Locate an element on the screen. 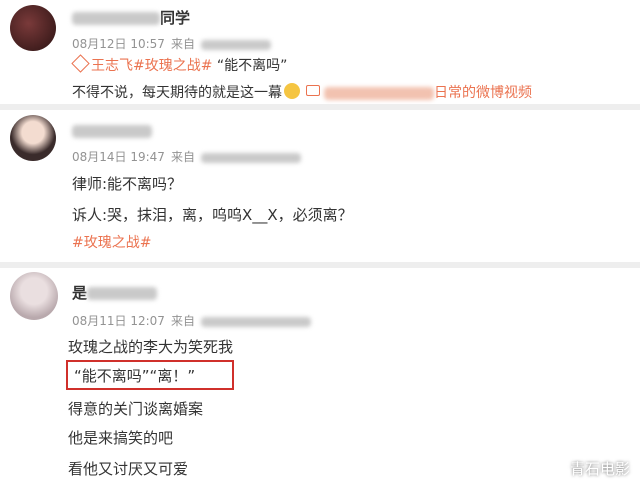  topic-quote: “能不离吗” is located at coordinates (252, 66).